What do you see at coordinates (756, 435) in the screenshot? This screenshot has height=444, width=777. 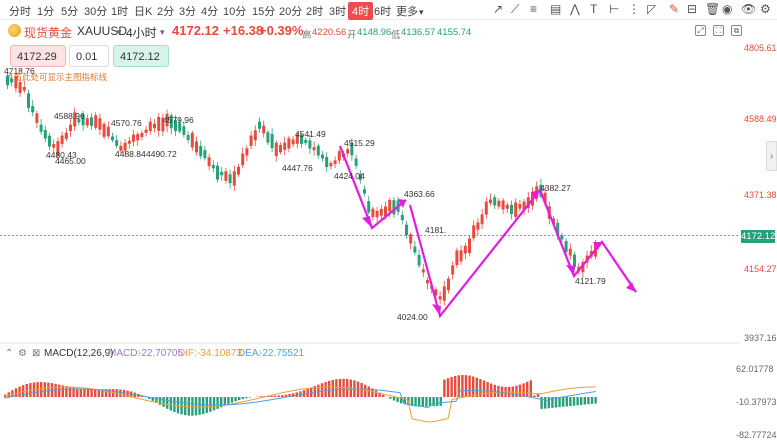 I see `macd-axis-3: -82.77724` at bounding box center [756, 435].